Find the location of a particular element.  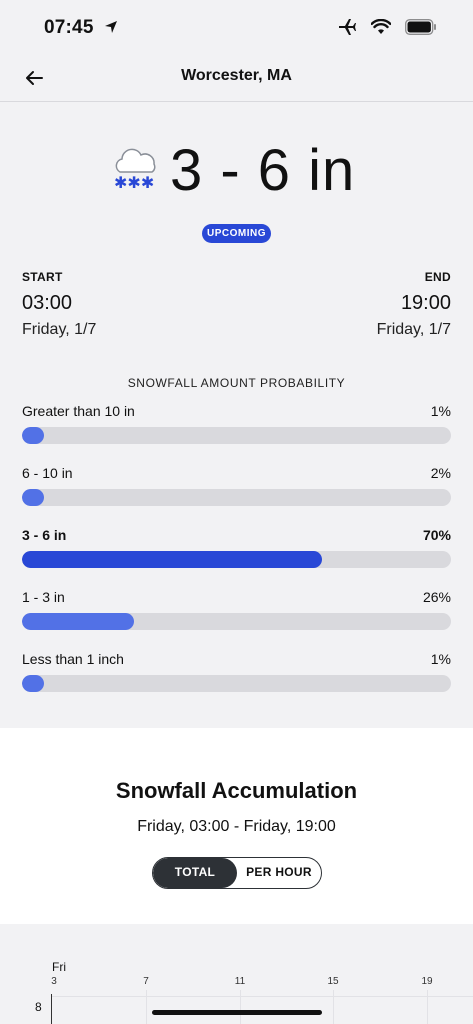

probability-row: 6 - 10 in 2% is located at coordinates (236, 490).